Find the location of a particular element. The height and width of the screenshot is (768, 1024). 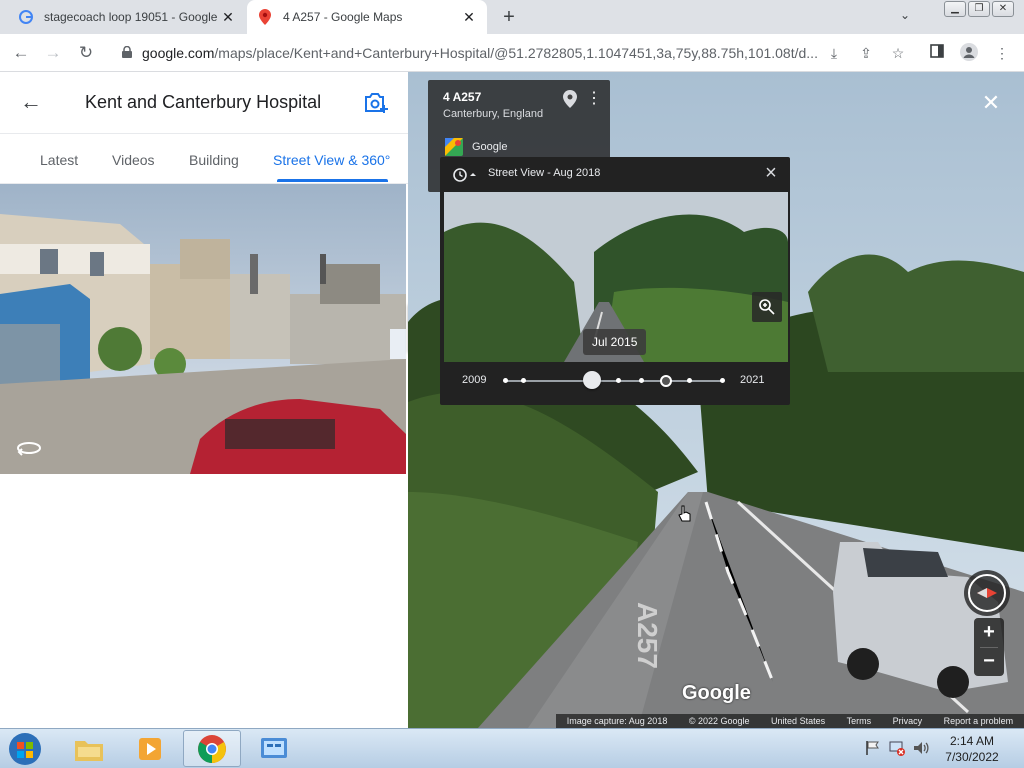

chrome-taskbar-icon is located at coordinates (212, 748).